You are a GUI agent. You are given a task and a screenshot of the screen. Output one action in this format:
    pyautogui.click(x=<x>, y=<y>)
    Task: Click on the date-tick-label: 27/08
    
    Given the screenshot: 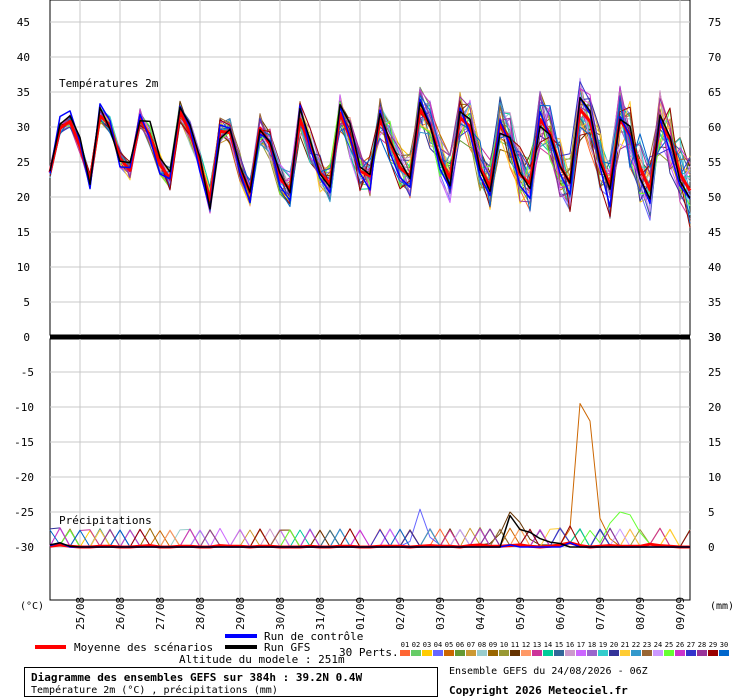 What is the action you would take?
    pyautogui.click(x=160, y=613)
    